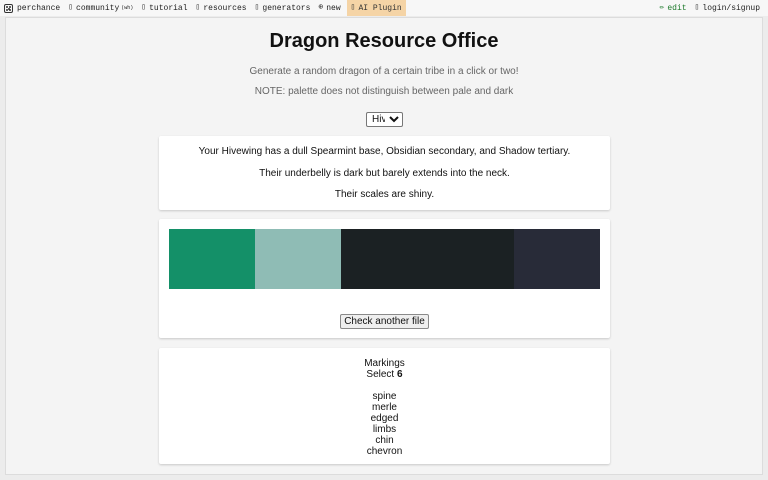 The height and width of the screenshot is (480, 768). I want to click on nav-resources-link: ▯ resources, so click(221, 8).